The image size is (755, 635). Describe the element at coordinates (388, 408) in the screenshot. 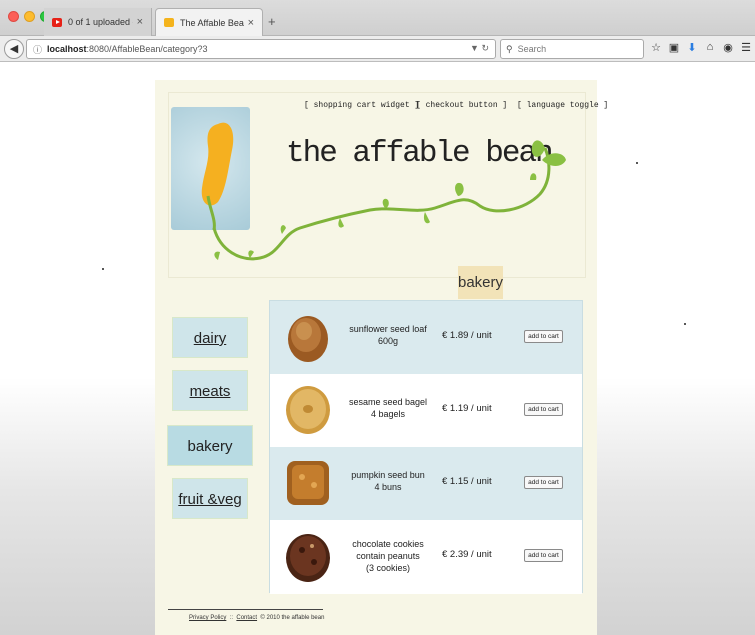

I see `product-name-block: sesame seed bagel 4 bagels` at that location.